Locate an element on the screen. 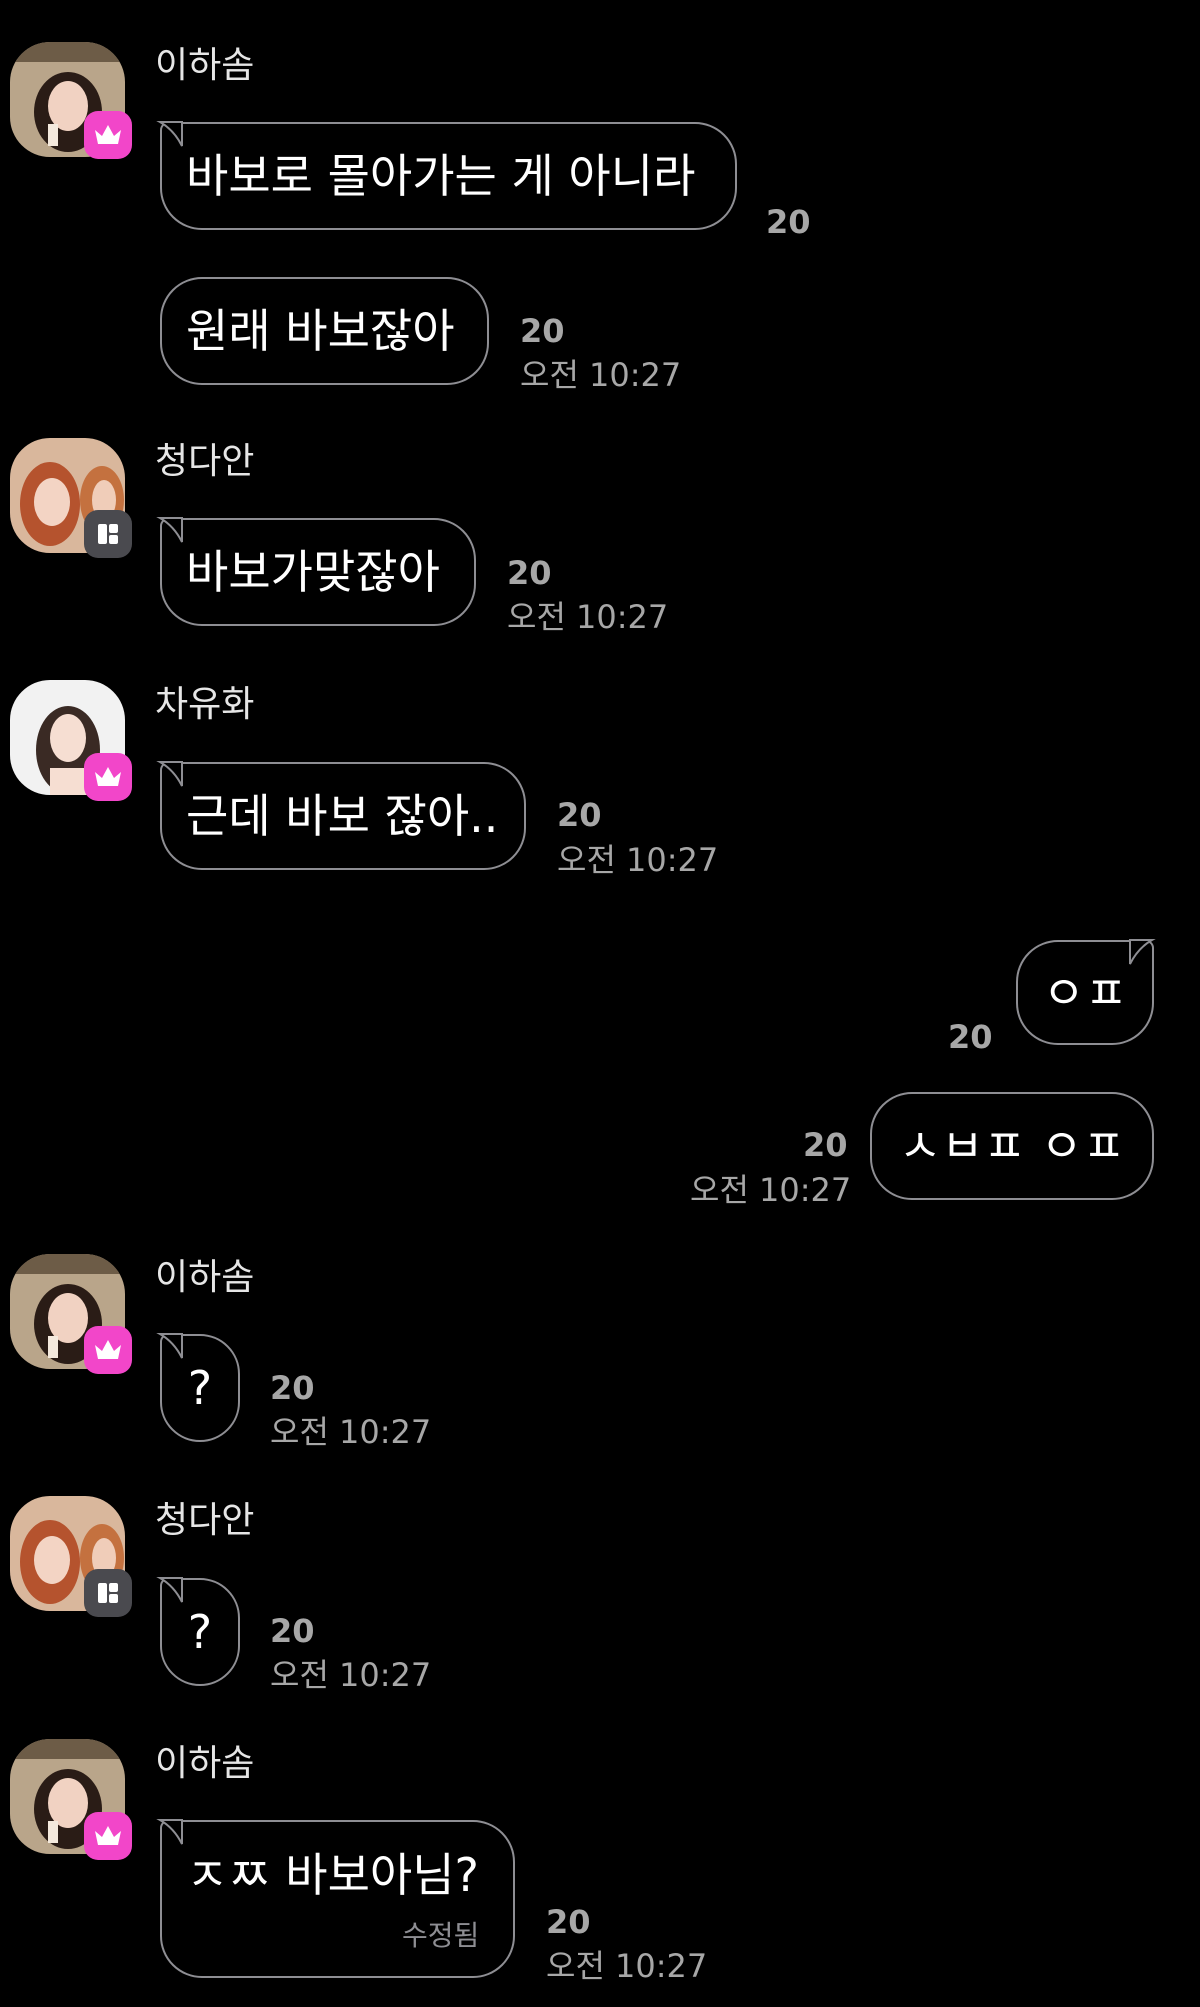  message-text: 근데 바보 잖아.. is located at coordinates (342, 816).